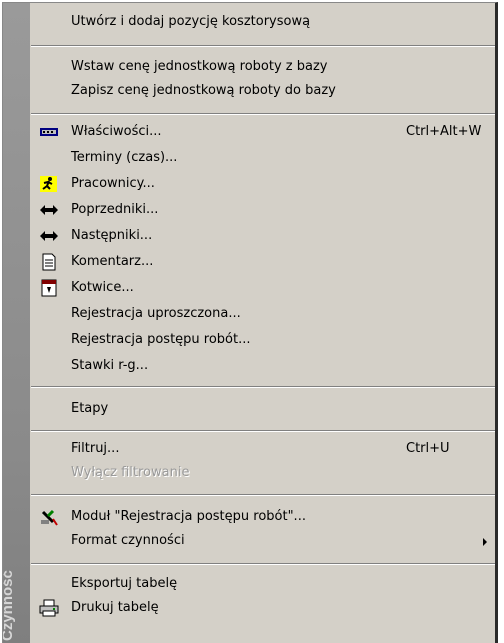  Describe the element at coordinates (49, 132) in the screenshot. I see `properties-icon` at that location.